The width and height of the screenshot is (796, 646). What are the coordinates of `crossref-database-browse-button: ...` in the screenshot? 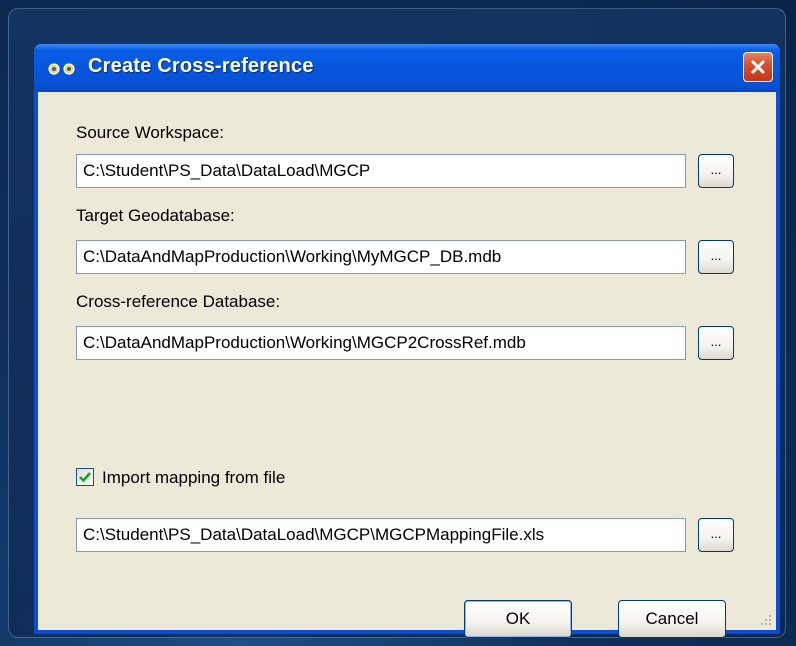 It's located at (716, 343).